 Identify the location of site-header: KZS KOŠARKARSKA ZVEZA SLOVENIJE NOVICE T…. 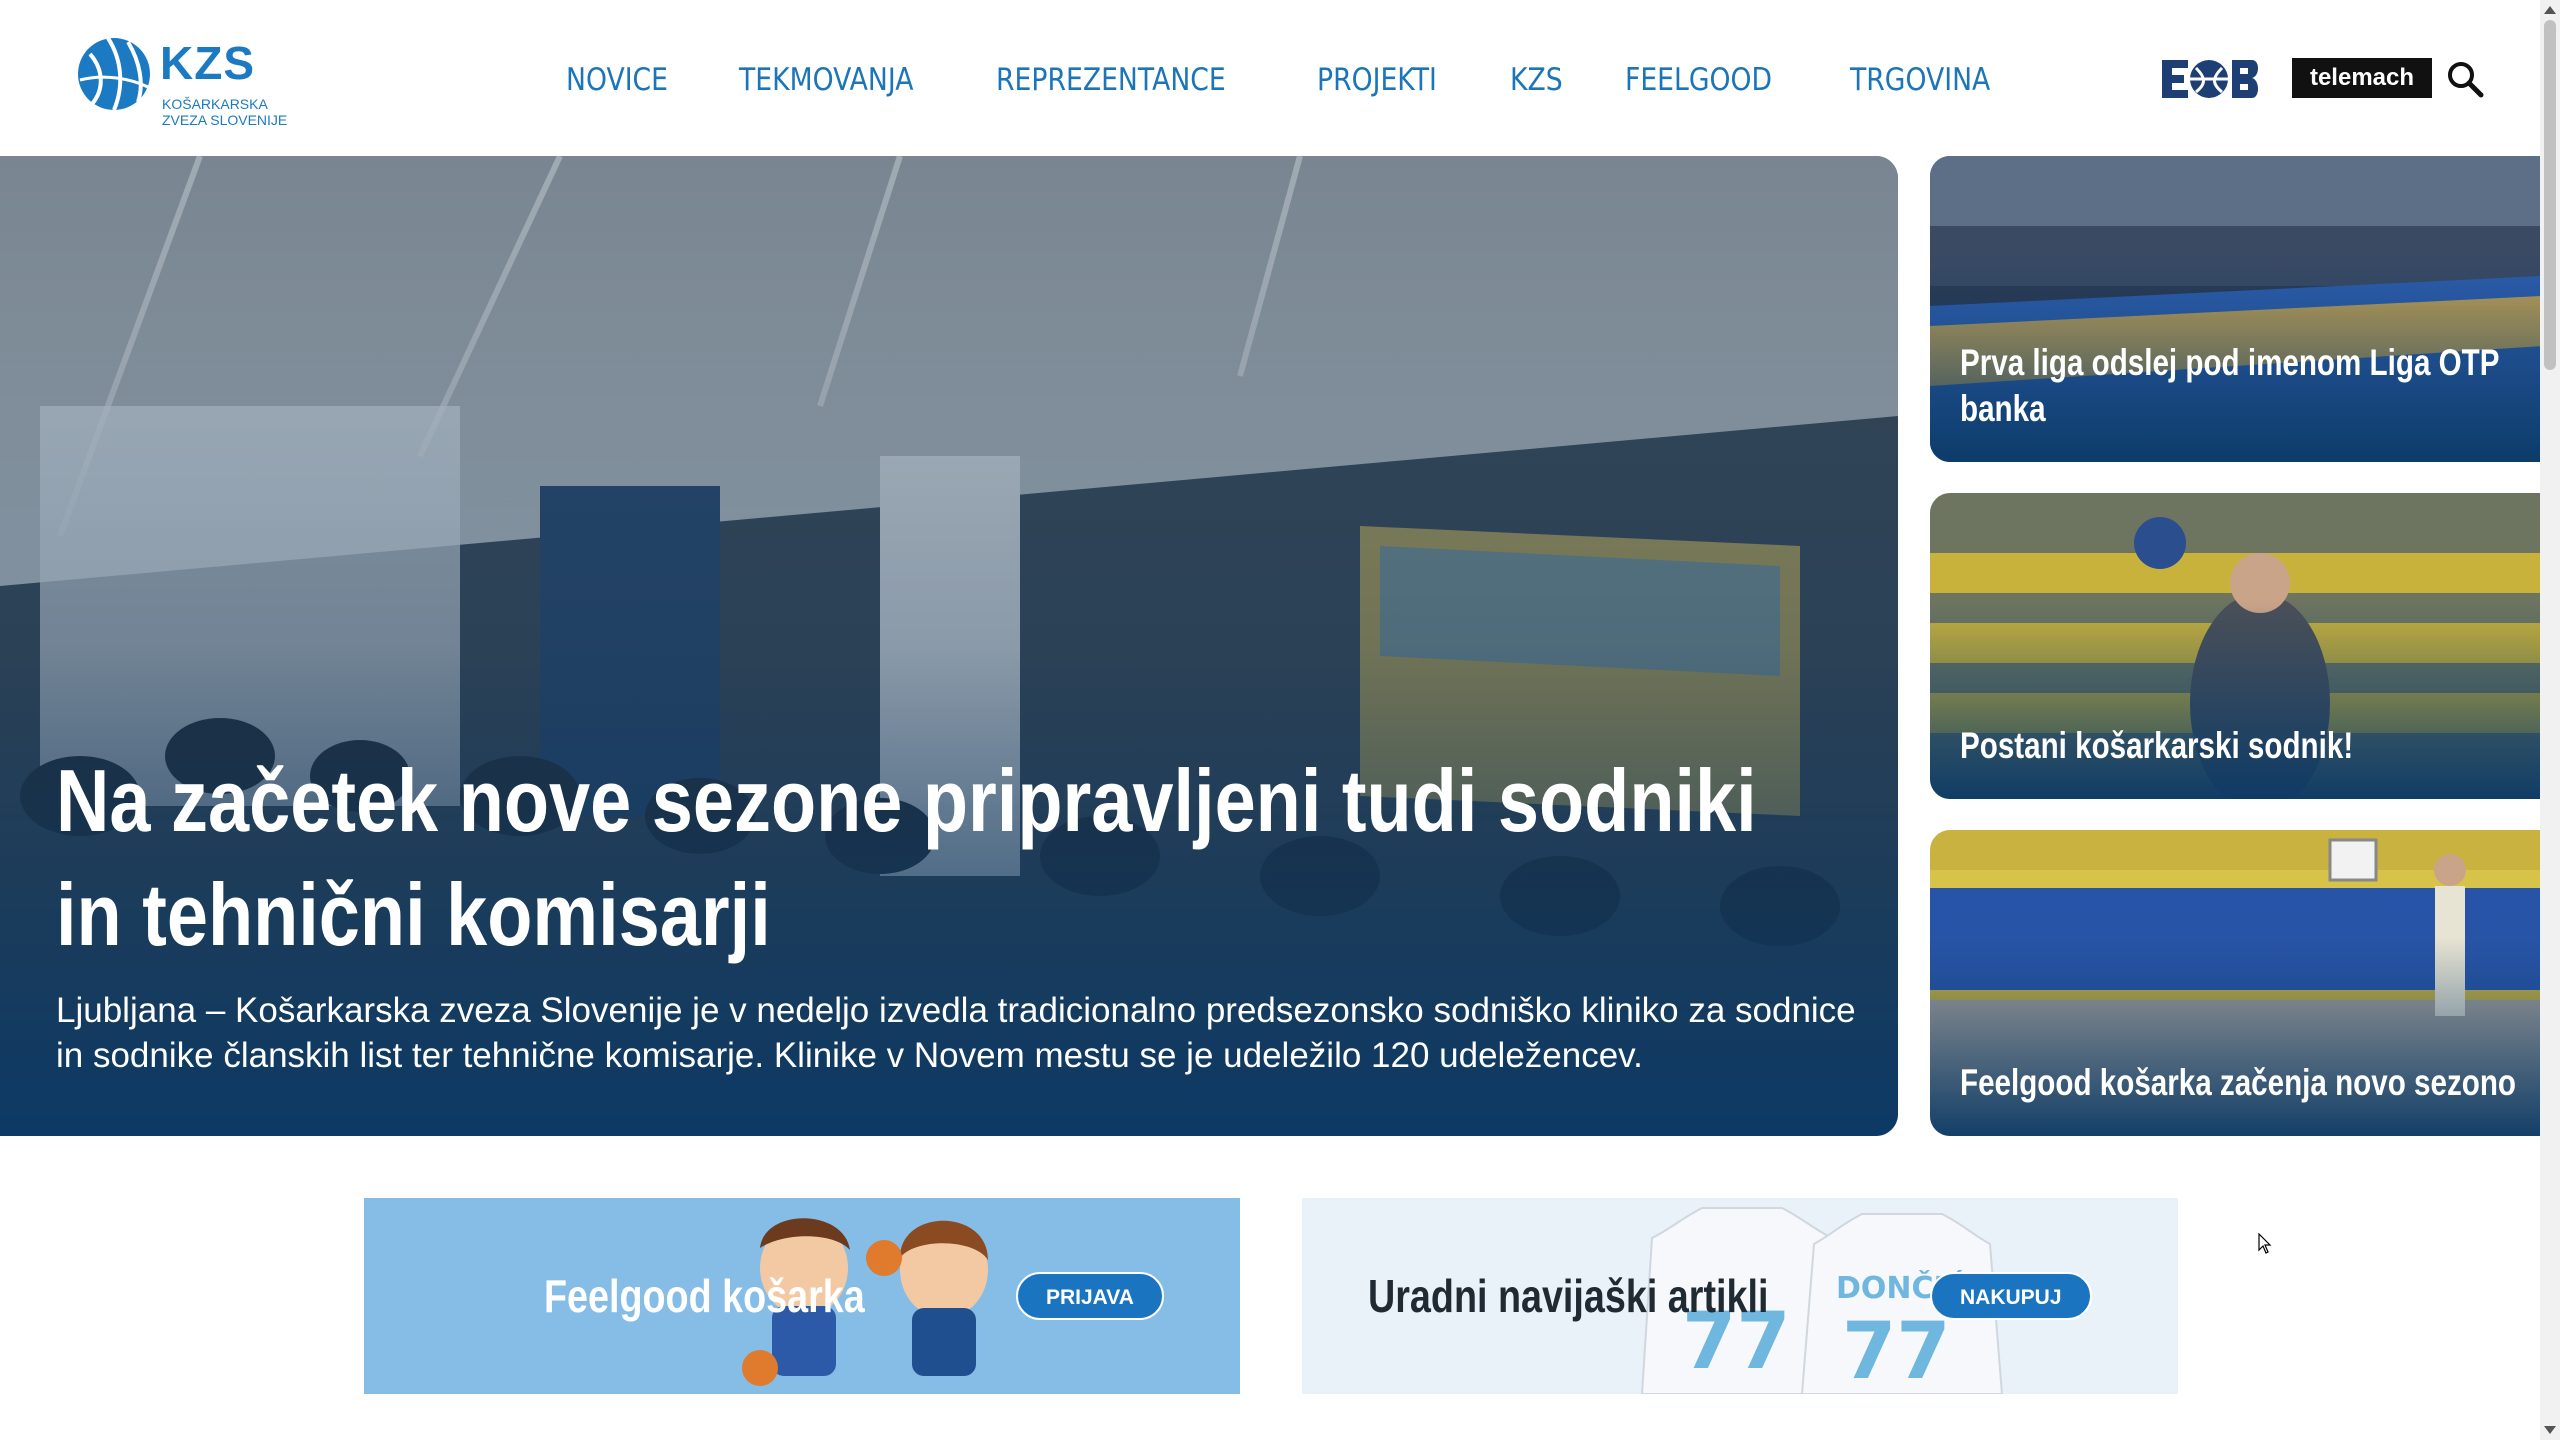
(1270, 78).